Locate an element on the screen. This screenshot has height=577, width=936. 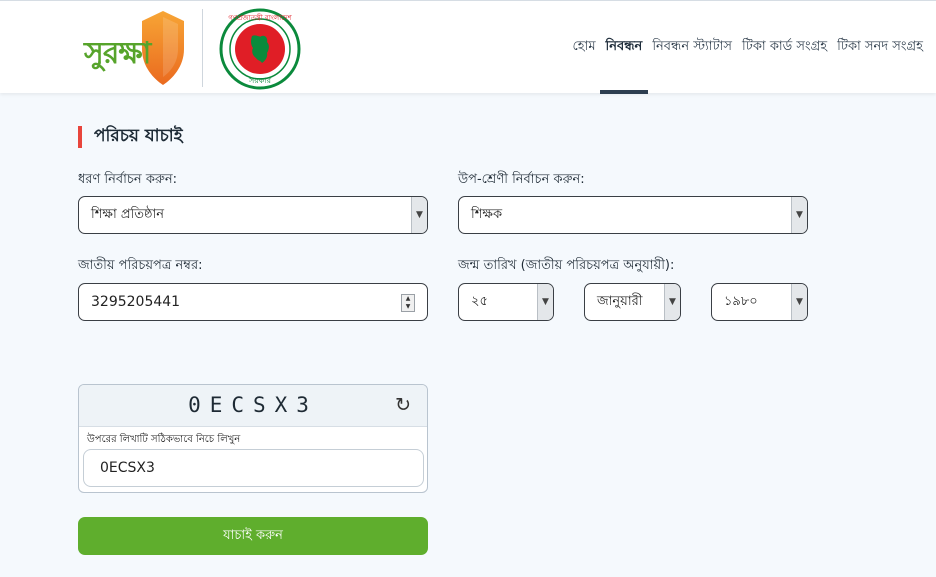
nav-vaccine-card: টিকা কার্ড সংগ্রহ is located at coordinates (784, 47).